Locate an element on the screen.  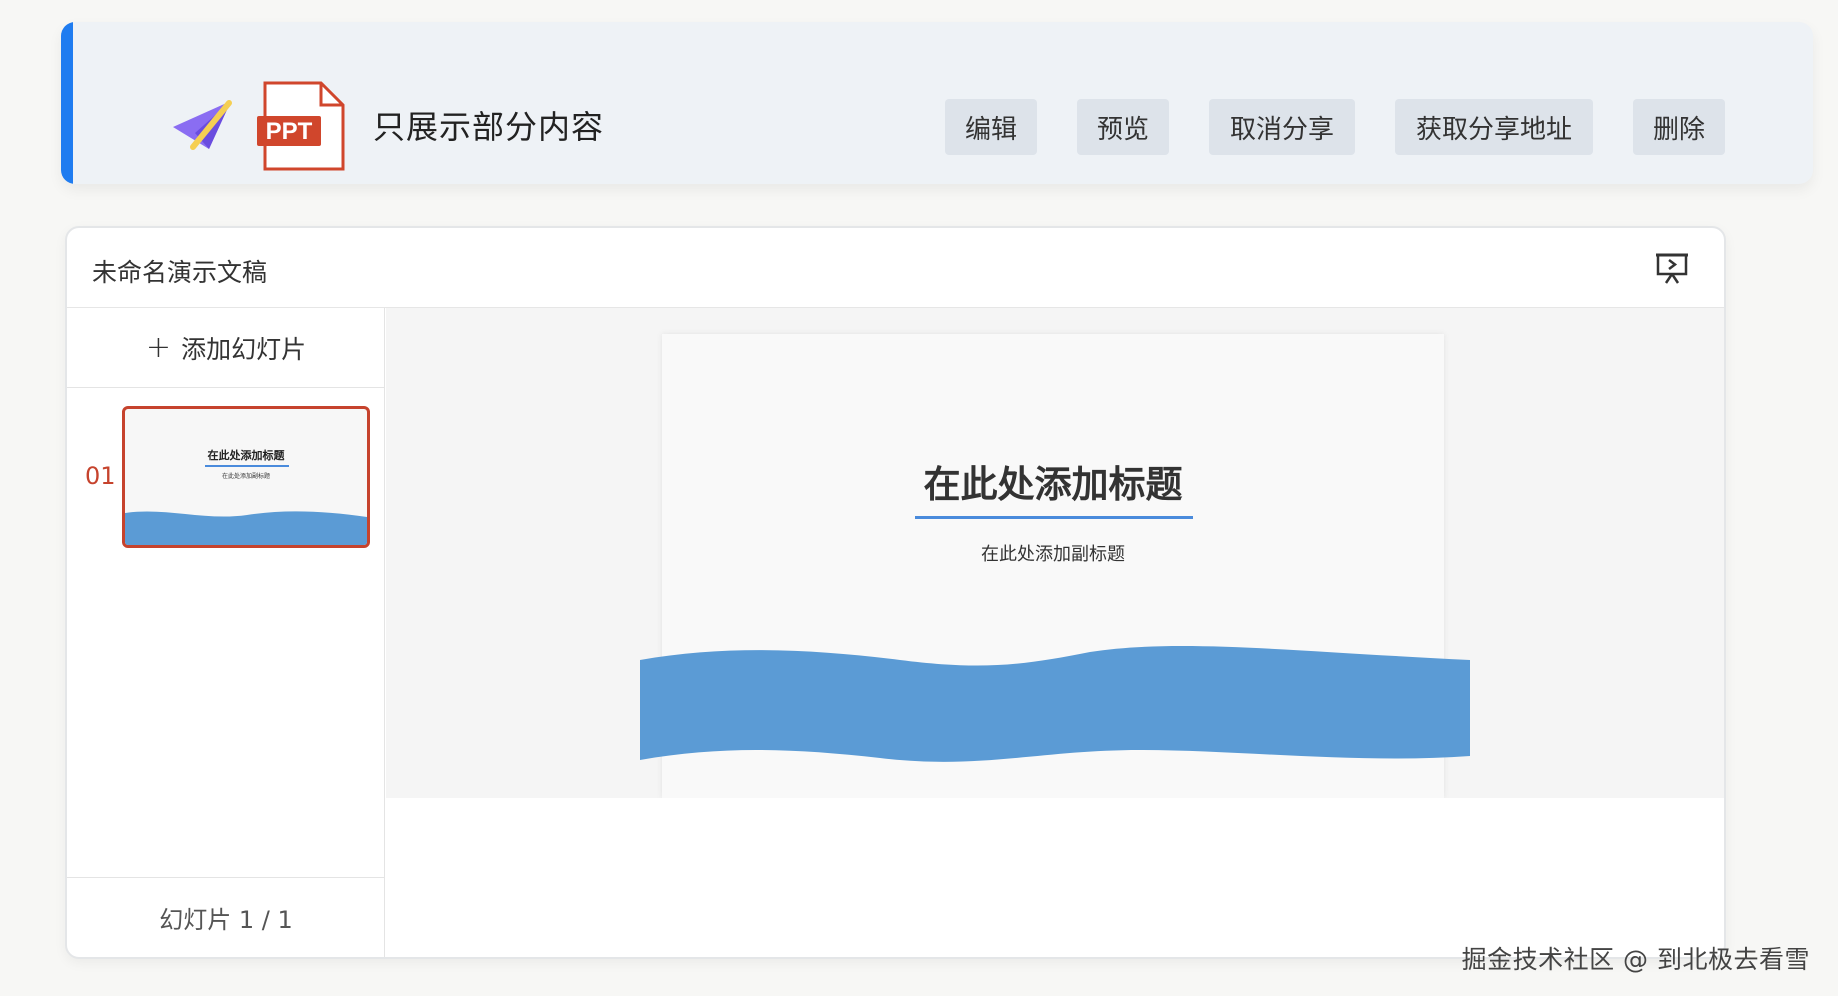
get-share-link-button: 获取分享地址 is located at coordinates (1494, 127).